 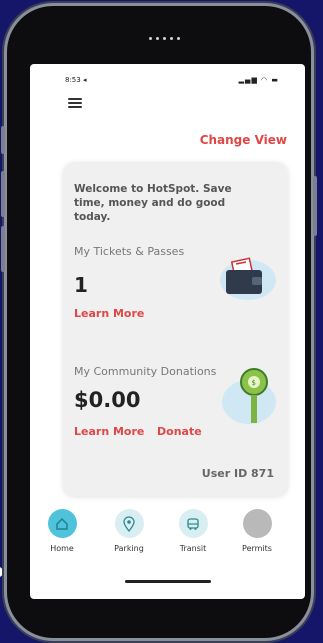 I want to click on bus-icon, so click(x=193, y=523).